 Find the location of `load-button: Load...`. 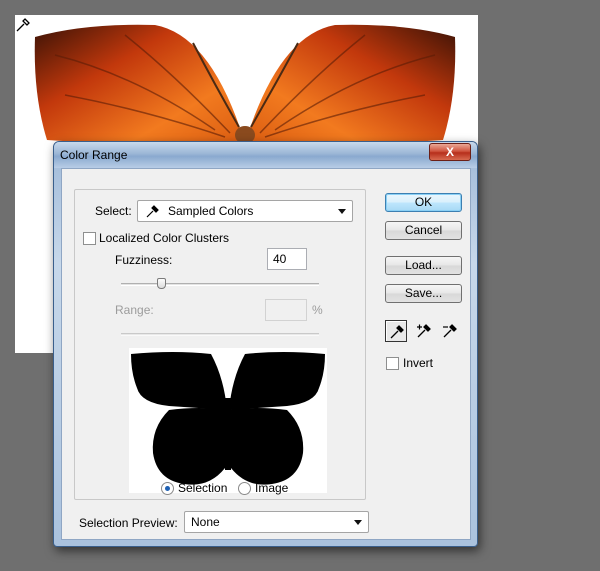

load-button: Load... is located at coordinates (423, 265).